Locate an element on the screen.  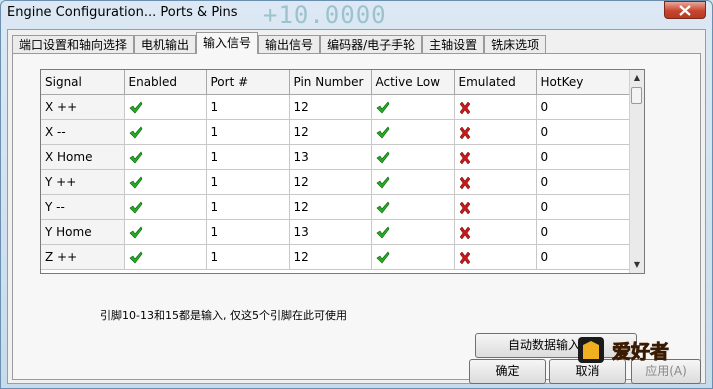
table-row: X -- 1 12 0 is located at coordinates (336, 132).